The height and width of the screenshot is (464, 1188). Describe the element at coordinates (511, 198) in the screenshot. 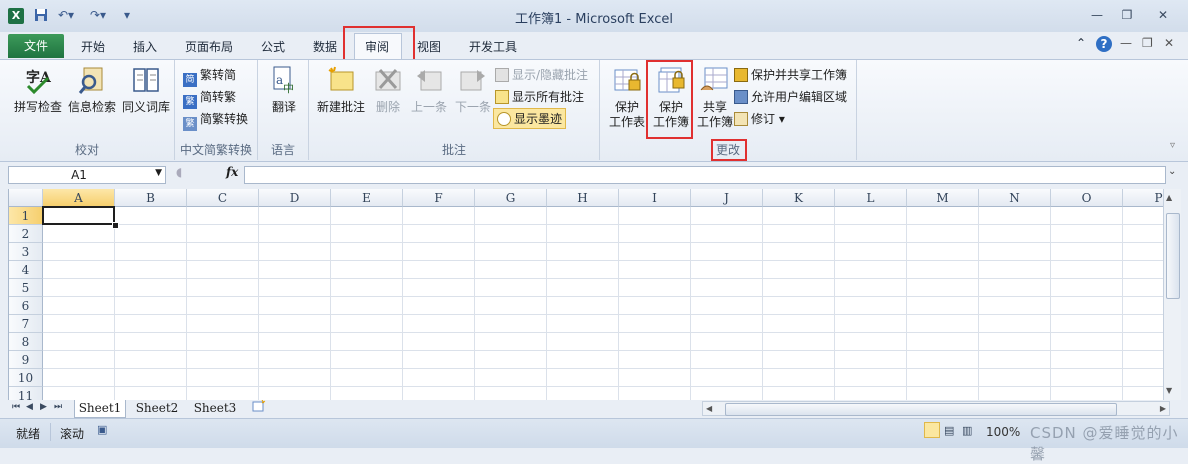

I see `column-header: G` at that location.